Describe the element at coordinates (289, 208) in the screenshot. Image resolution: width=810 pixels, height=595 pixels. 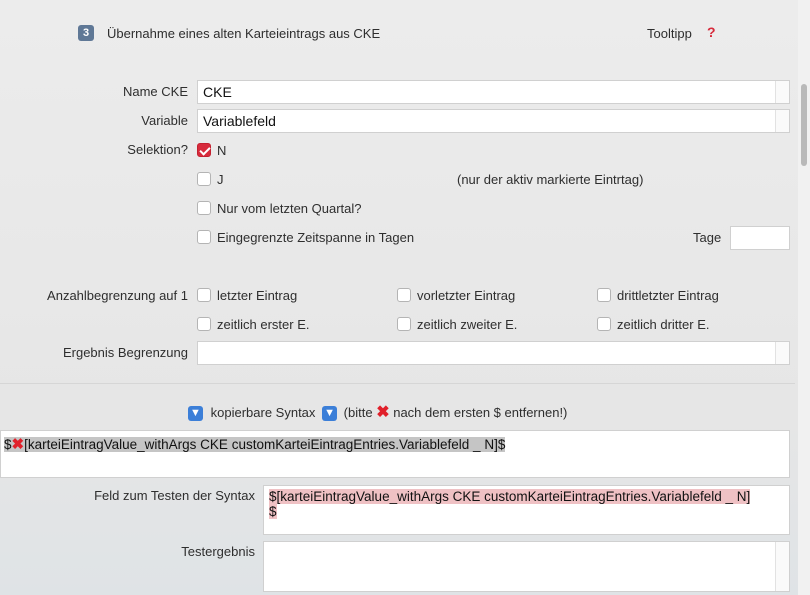
I see `letztes-quartal-label: Nur vom letzten Quartal?` at that location.